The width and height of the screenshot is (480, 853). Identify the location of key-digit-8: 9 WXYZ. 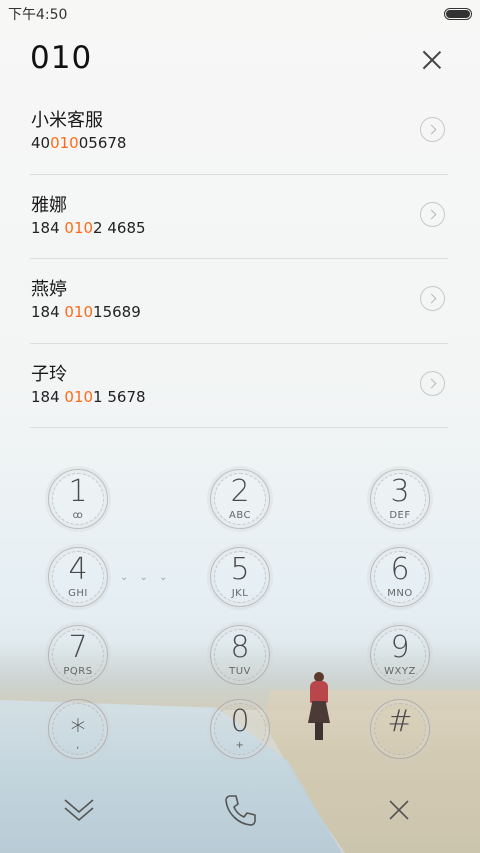
(400, 655).